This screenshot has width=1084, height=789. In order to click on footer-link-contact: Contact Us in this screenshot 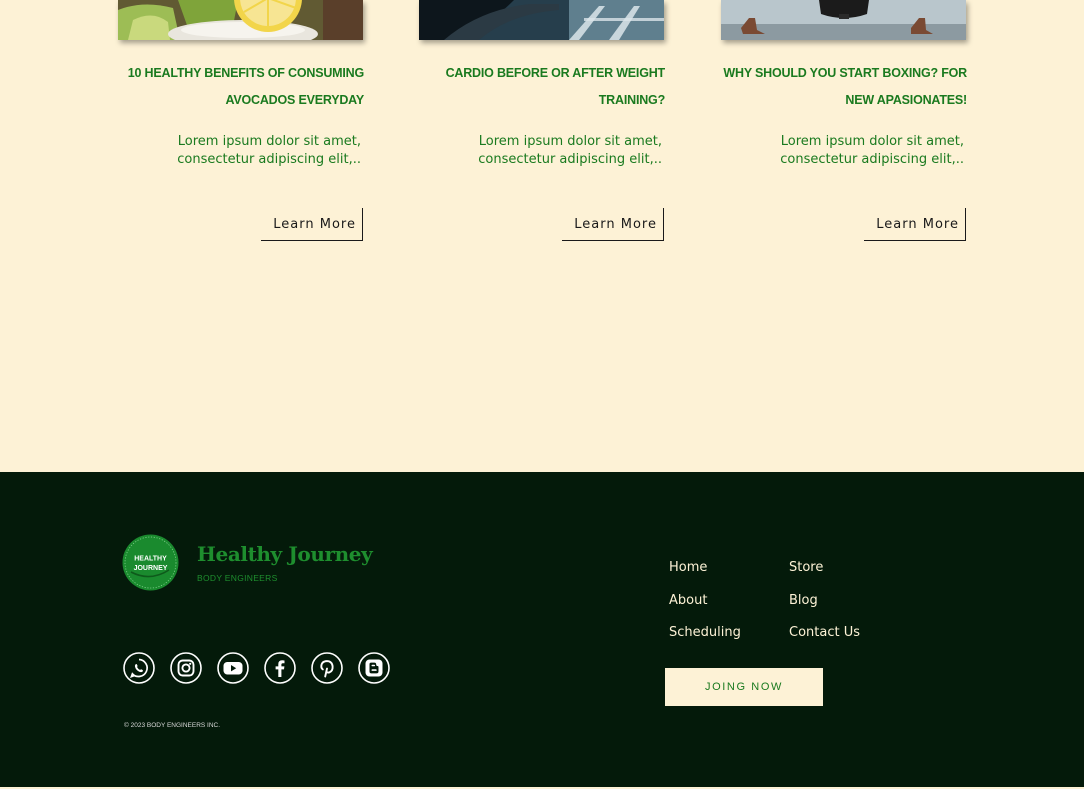, I will do `click(824, 632)`.